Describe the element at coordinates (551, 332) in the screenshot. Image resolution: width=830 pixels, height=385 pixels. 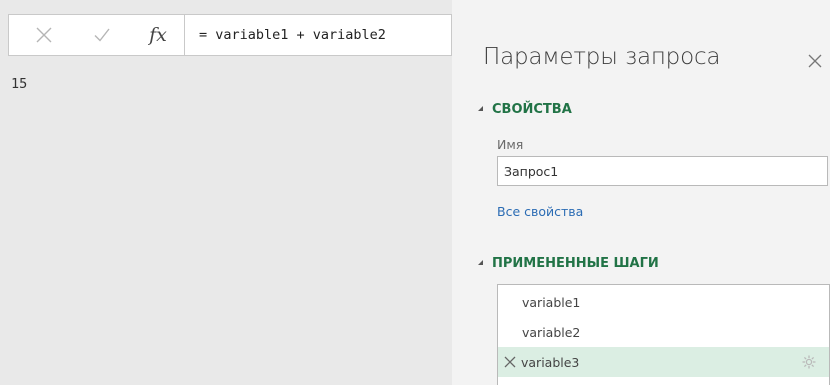
I see `step-label: variable2` at that location.